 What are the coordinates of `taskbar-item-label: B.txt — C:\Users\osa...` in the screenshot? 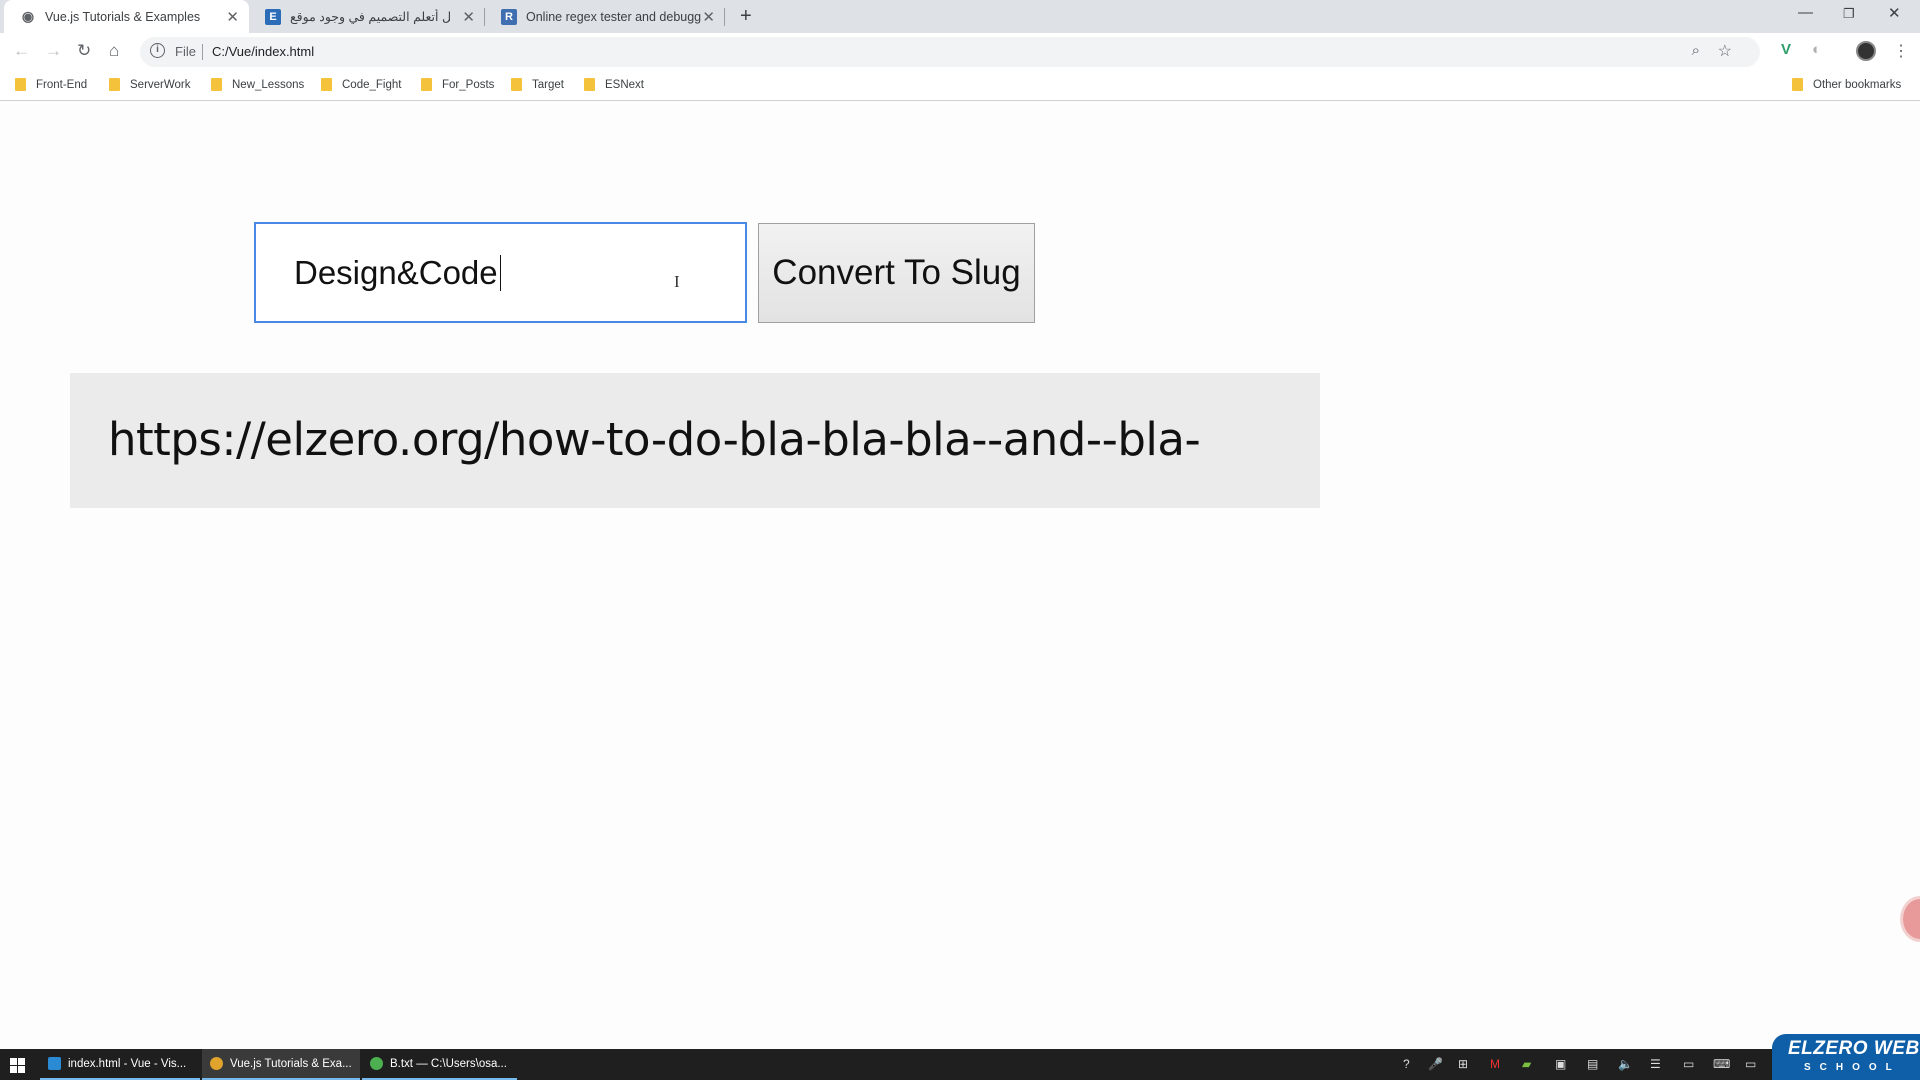 It's located at (448, 1063).